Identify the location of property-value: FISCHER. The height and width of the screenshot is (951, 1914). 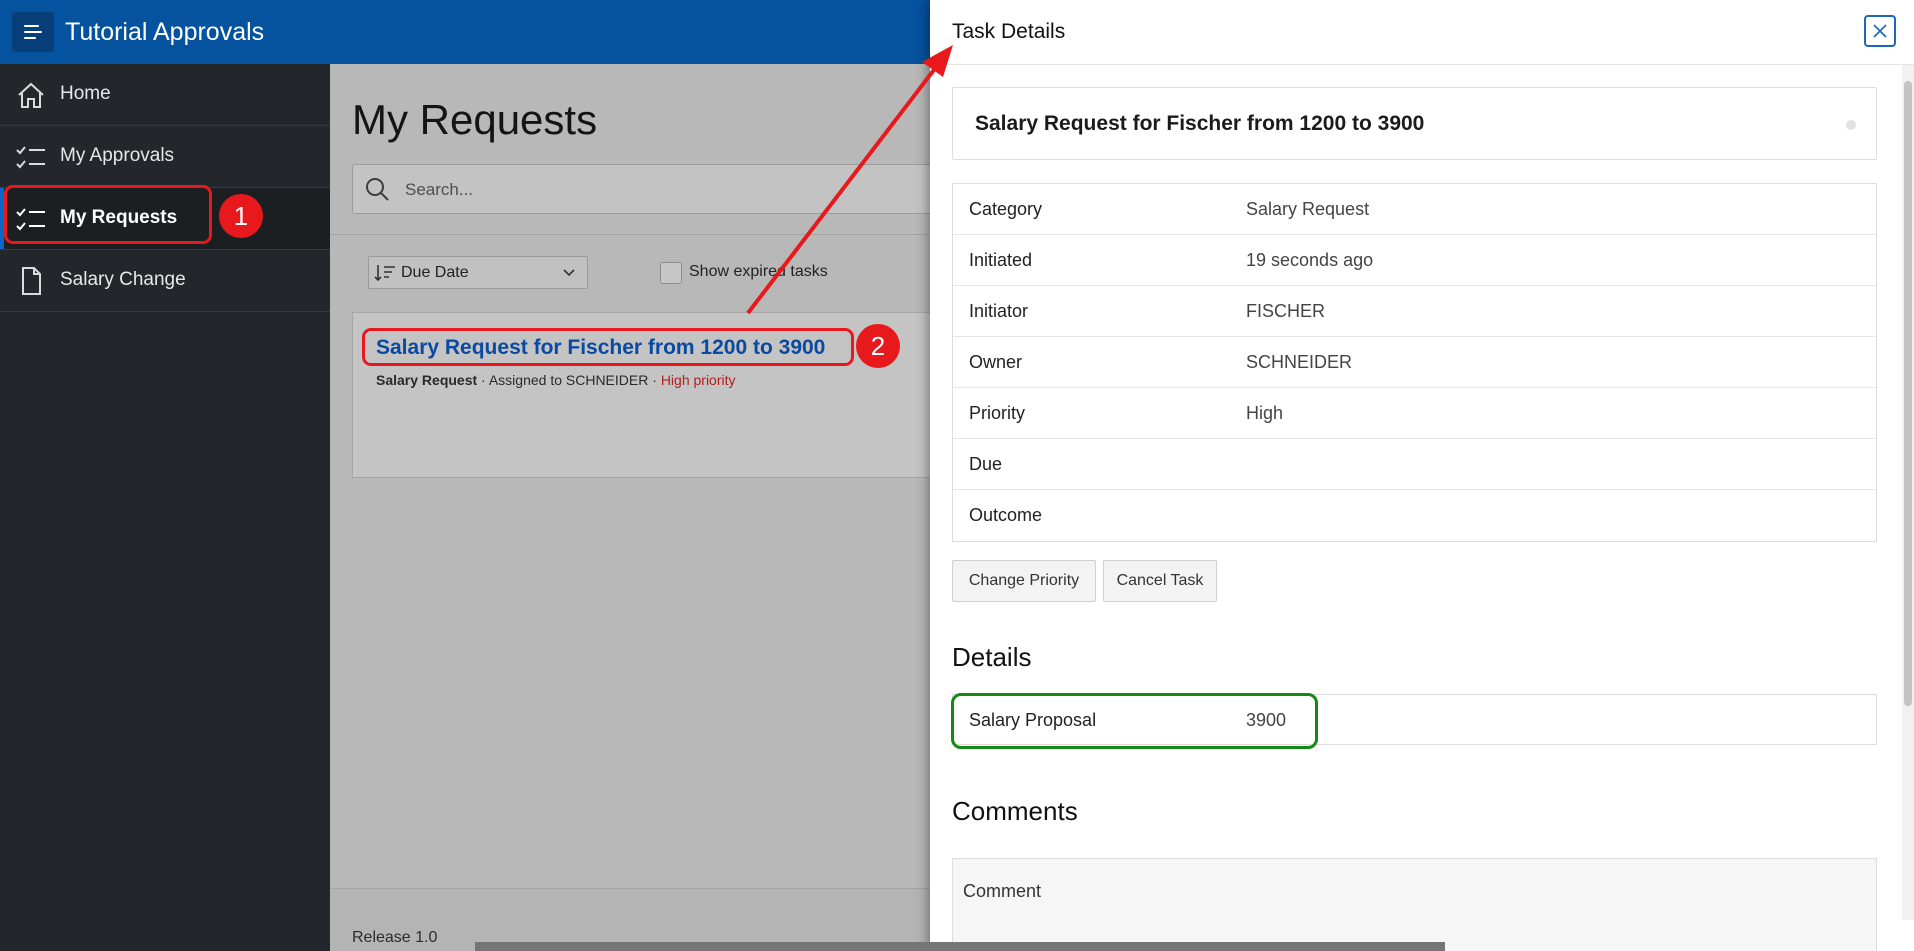
(1286, 311).